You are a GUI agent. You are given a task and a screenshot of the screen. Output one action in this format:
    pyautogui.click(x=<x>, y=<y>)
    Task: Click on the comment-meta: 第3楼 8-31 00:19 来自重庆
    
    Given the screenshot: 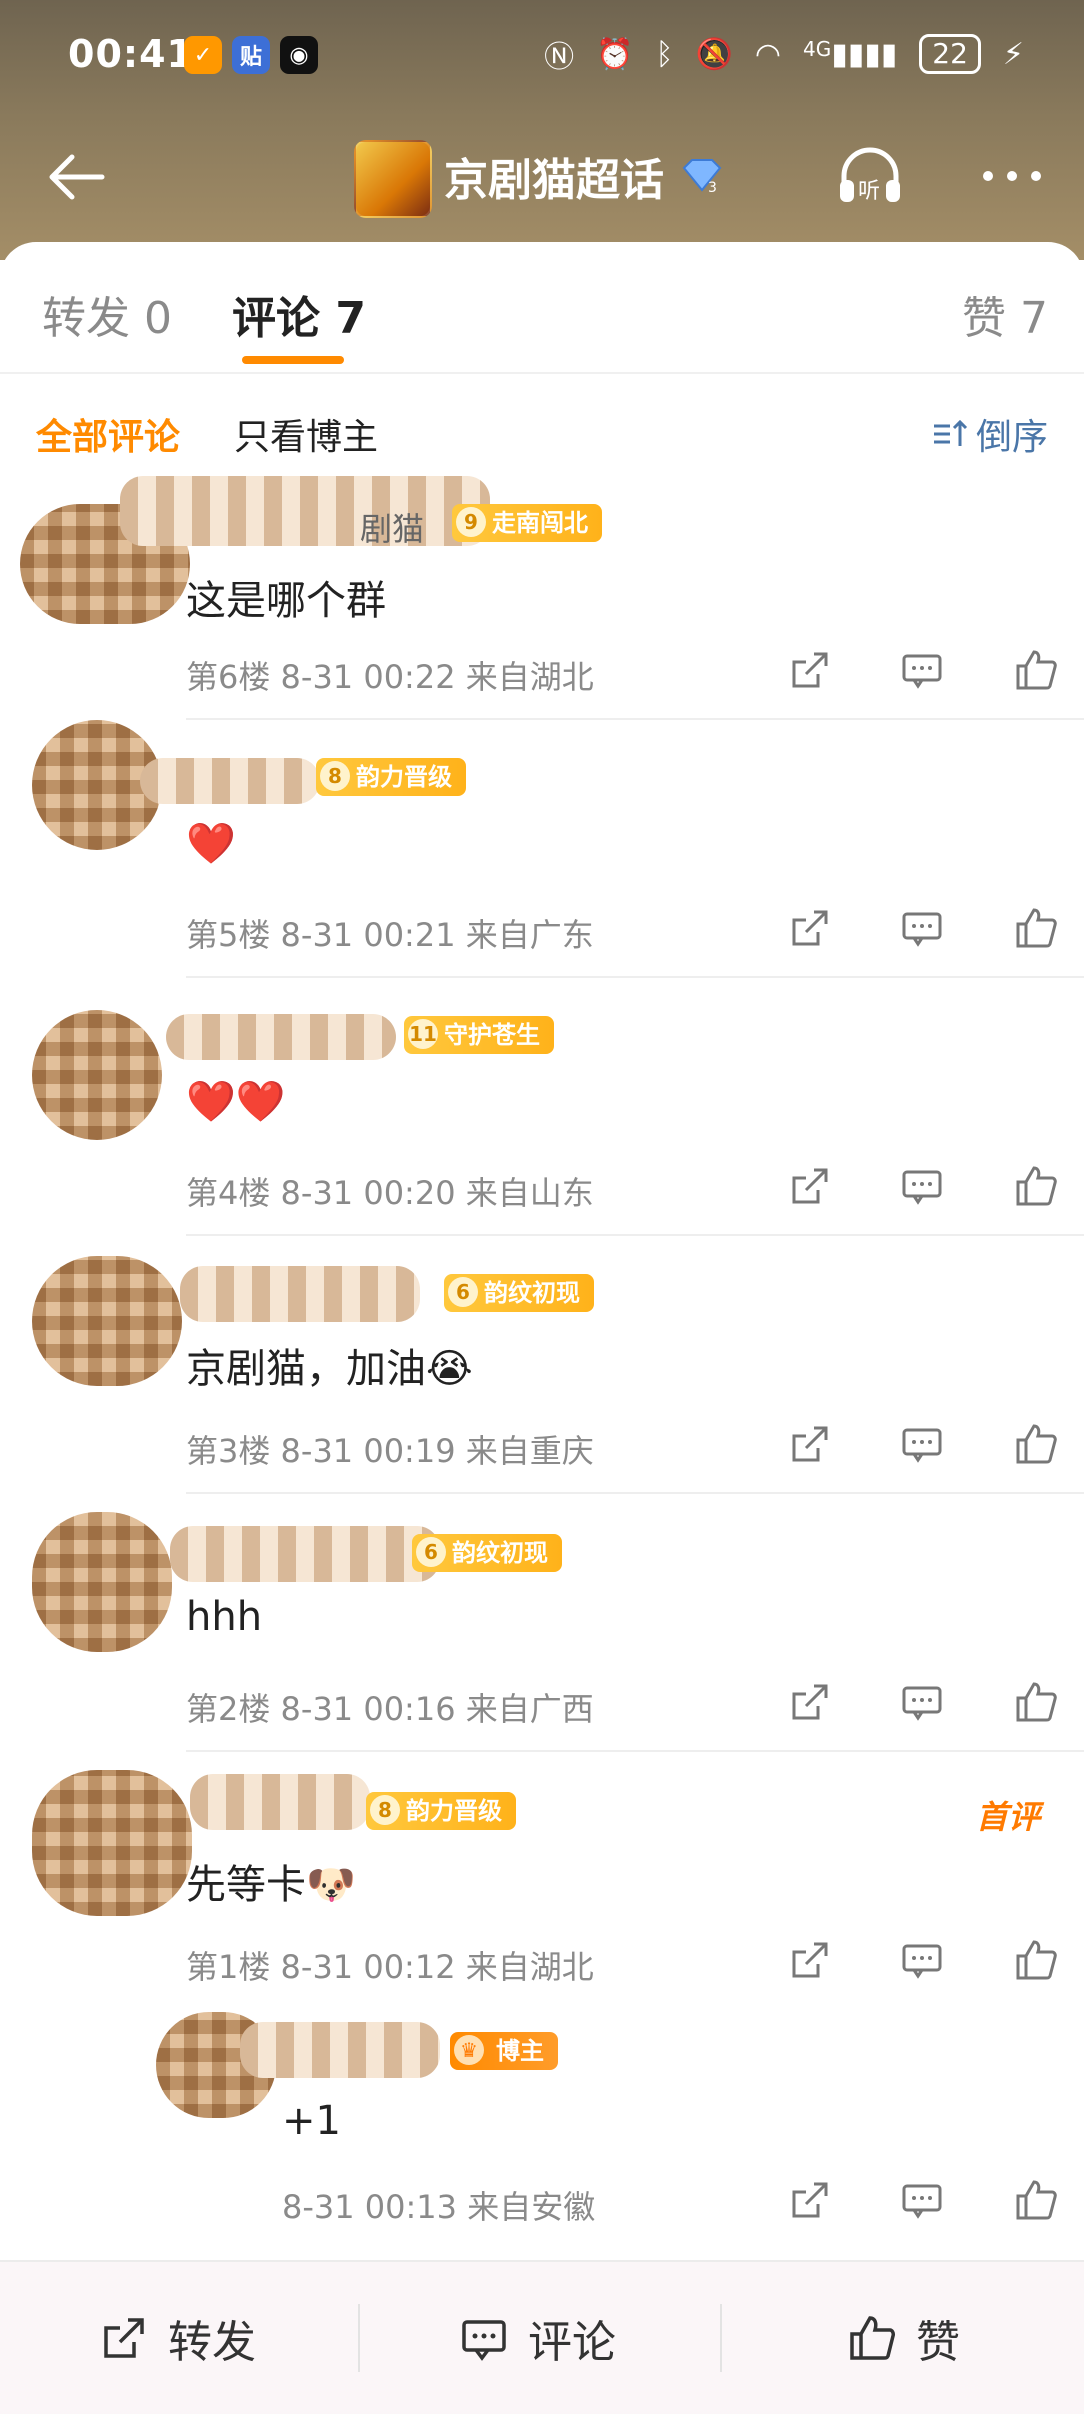 What is the action you would take?
    pyautogui.click(x=390, y=1451)
    